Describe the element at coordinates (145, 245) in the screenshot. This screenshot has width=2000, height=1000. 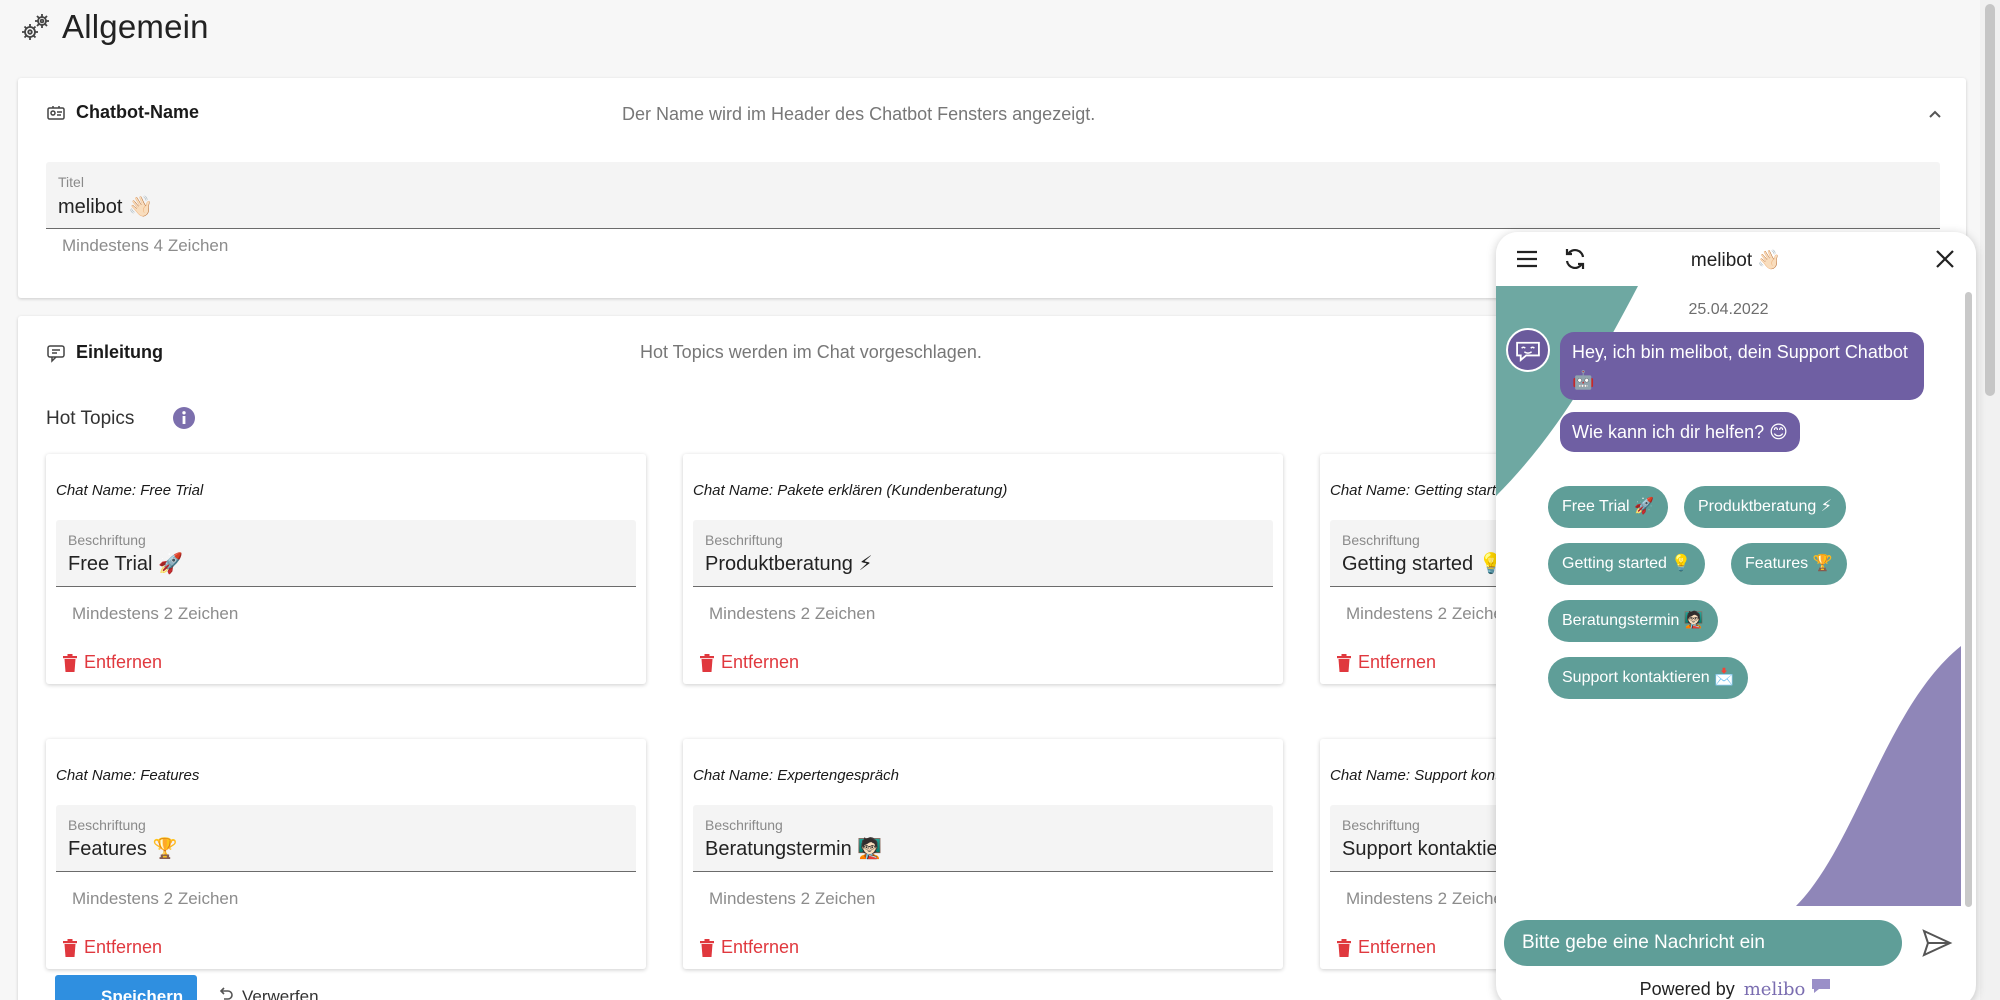
I see `field-hint: Mindestens 4 Zeichen` at that location.